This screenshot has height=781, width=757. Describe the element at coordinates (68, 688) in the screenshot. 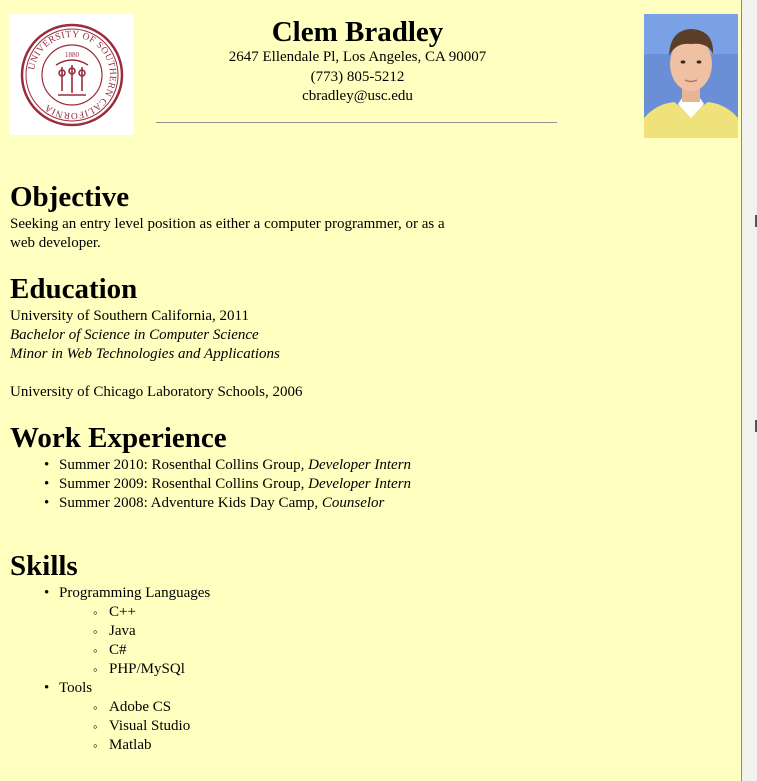

I see `skill-group-tools: Tools` at that location.